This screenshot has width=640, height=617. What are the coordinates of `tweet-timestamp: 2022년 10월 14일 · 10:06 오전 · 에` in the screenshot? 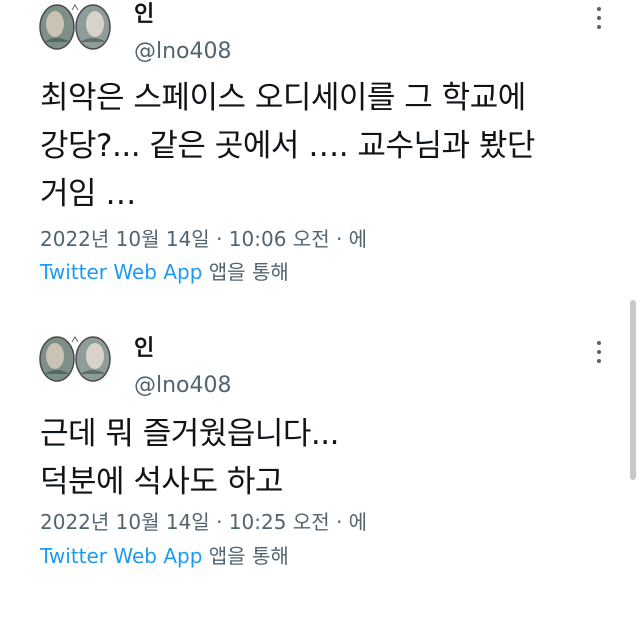 It's located at (203, 239).